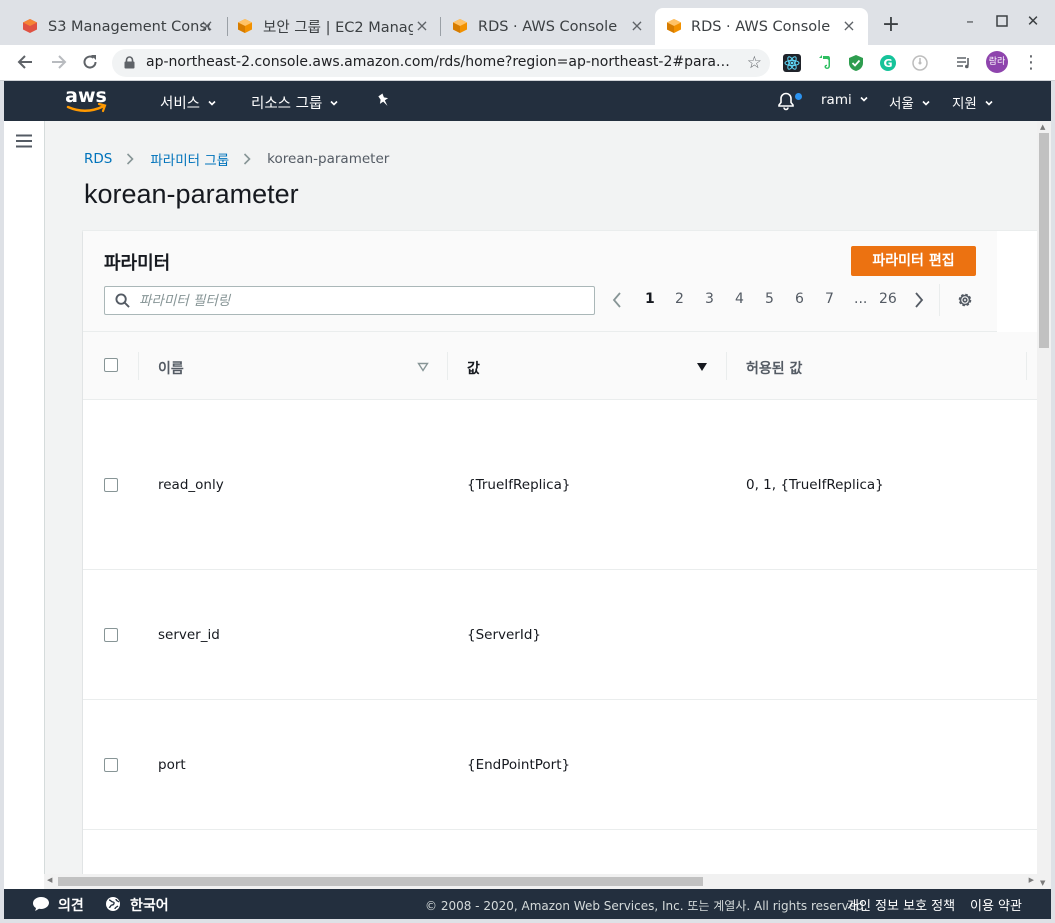 The image size is (1055, 923). What do you see at coordinates (172, 765) in the screenshot?
I see `parameter-name: port` at bounding box center [172, 765].